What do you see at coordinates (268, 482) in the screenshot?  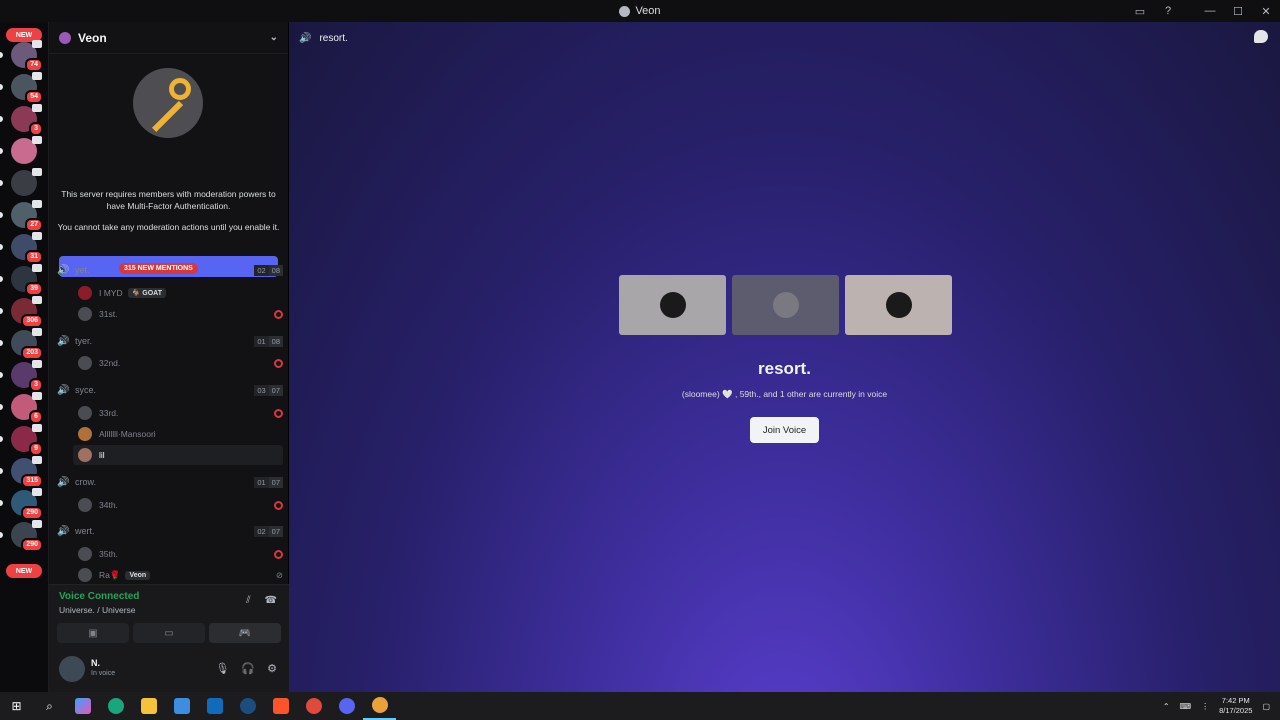 I see `user-limit-counter: 01 07` at bounding box center [268, 482].